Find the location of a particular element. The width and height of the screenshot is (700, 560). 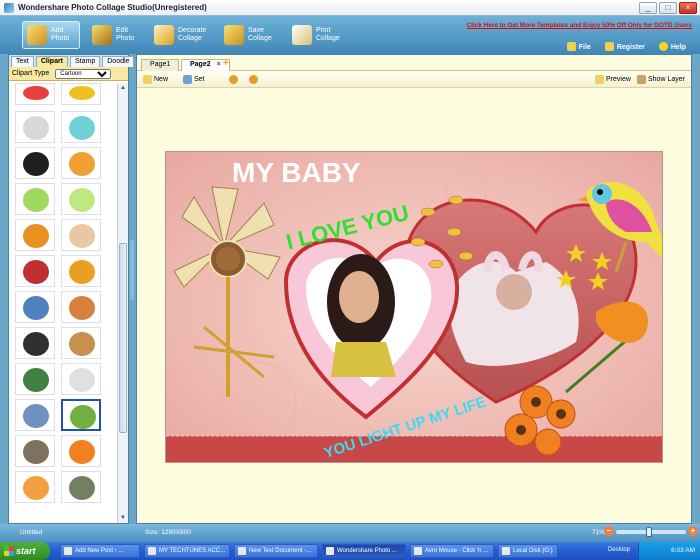

minimize-button: _ is located at coordinates (648, 8).